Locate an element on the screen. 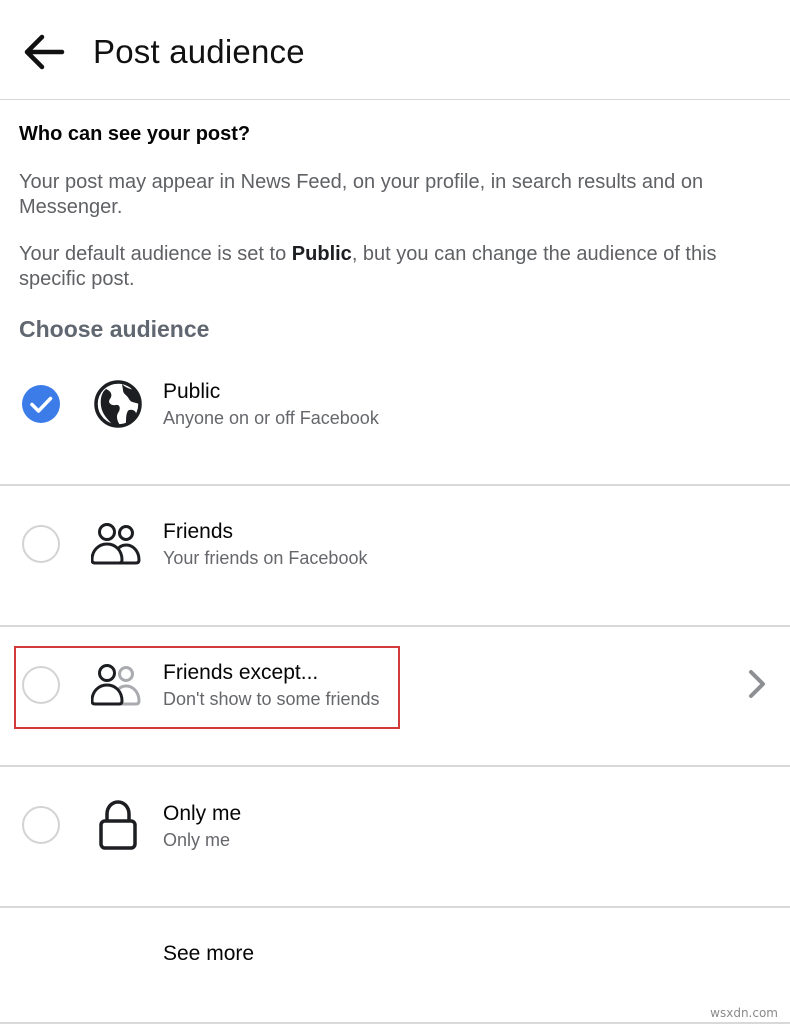 The height and width of the screenshot is (1028, 790). page-title: Post audience is located at coordinates (199, 51).